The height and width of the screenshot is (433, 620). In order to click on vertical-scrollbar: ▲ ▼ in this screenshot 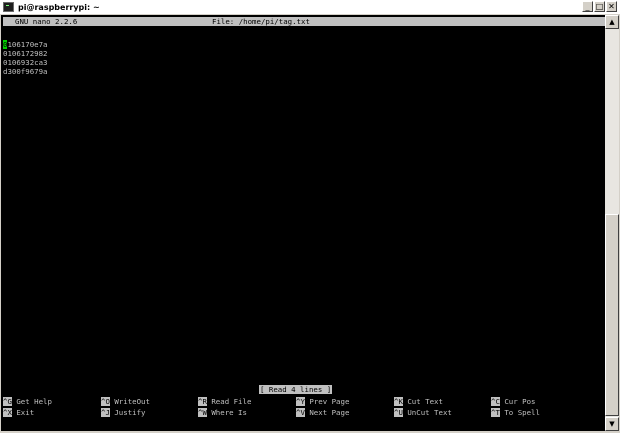, I will do `click(612, 223)`.